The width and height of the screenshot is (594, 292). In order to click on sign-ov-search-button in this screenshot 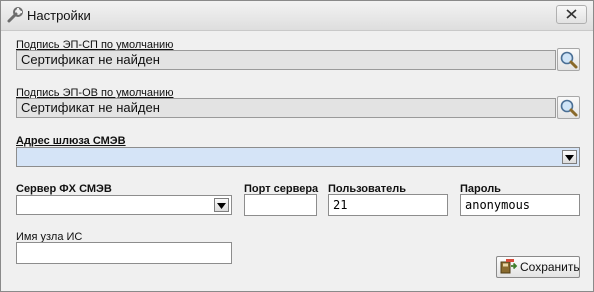, I will do `click(568, 107)`.